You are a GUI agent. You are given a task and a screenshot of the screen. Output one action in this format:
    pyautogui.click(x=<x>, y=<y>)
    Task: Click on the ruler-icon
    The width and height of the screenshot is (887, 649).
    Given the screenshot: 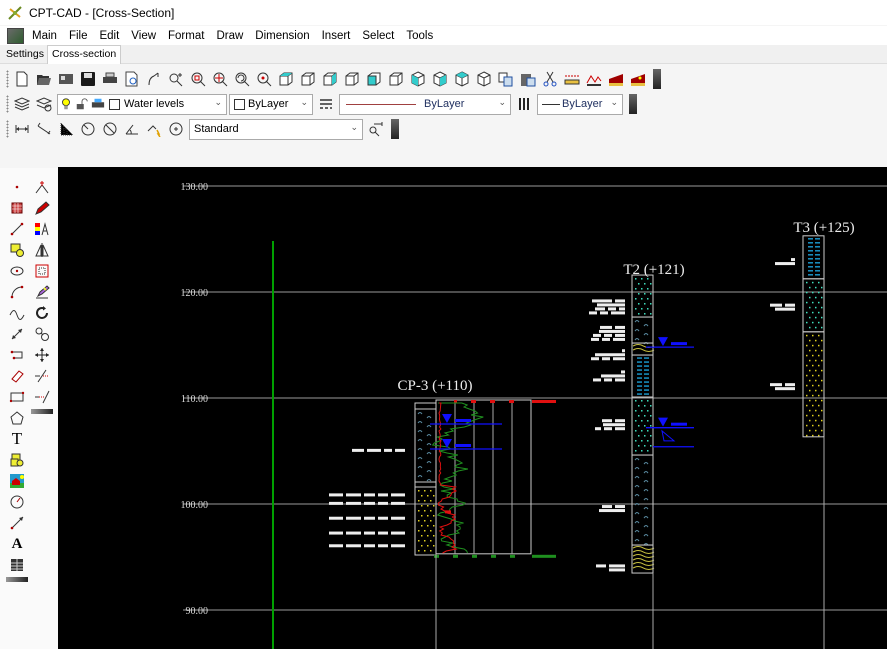 What is the action you would take?
    pyautogui.click(x=572, y=79)
    